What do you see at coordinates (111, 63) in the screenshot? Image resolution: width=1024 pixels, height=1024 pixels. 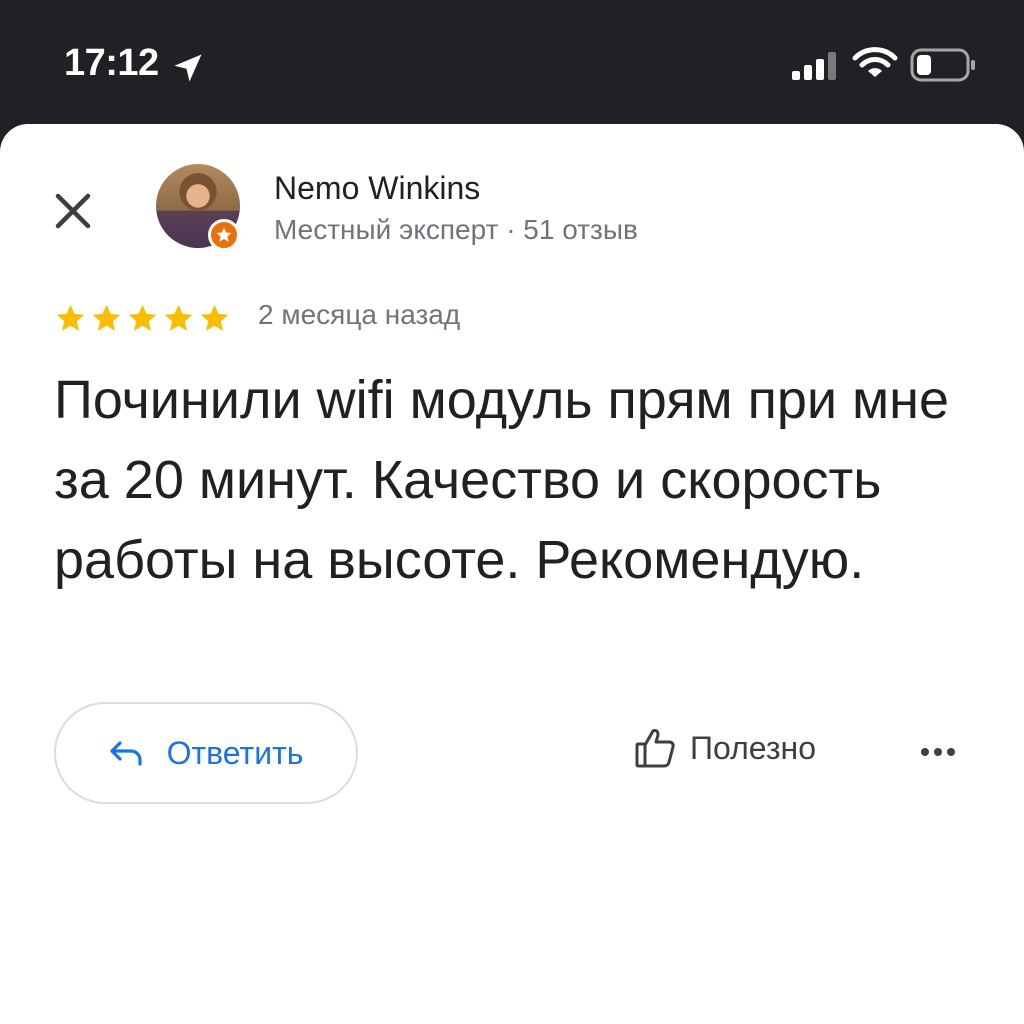 I see `status-time: 17:12` at bounding box center [111, 63].